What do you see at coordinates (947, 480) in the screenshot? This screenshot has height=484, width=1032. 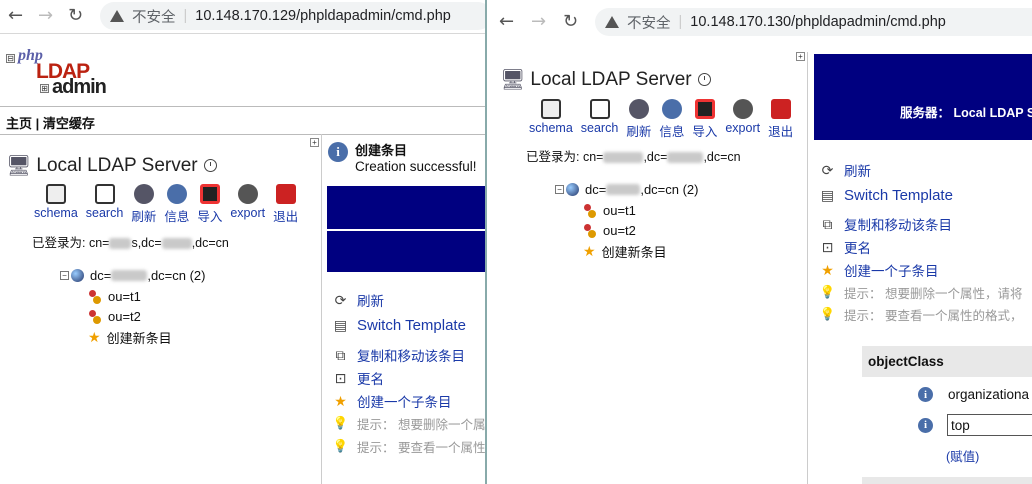 I see `next-attribute-header` at bounding box center [947, 480].